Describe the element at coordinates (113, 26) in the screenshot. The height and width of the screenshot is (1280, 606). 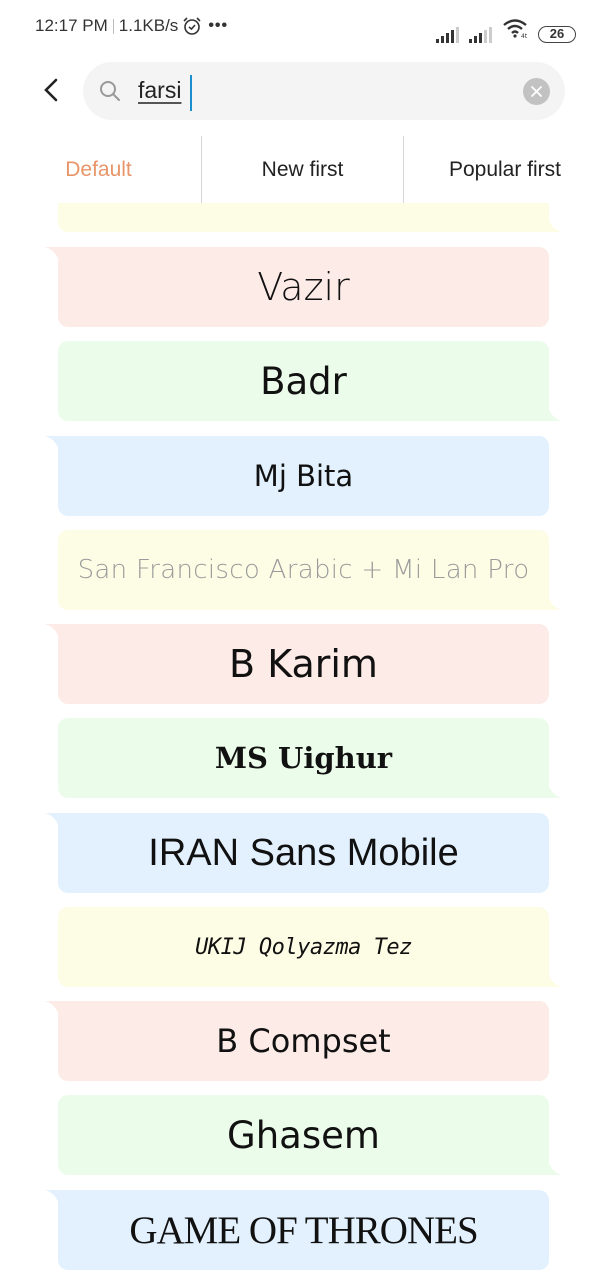
I see `status-separator` at that location.